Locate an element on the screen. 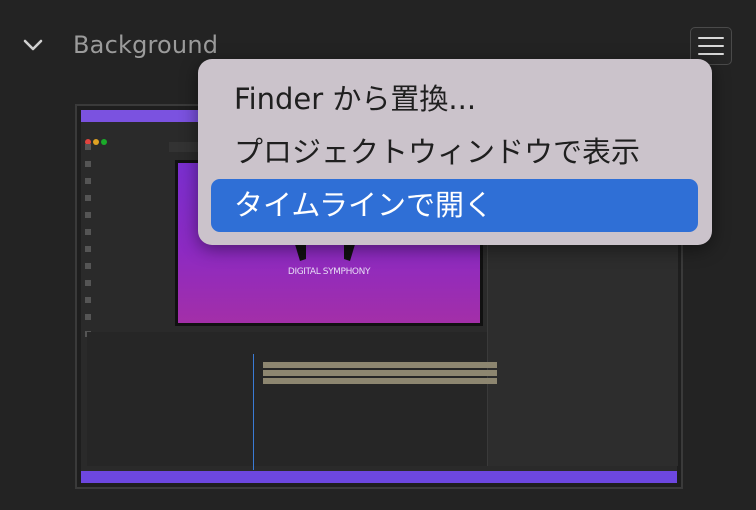  thumbnail-bottom-bar is located at coordinates (379, 477).